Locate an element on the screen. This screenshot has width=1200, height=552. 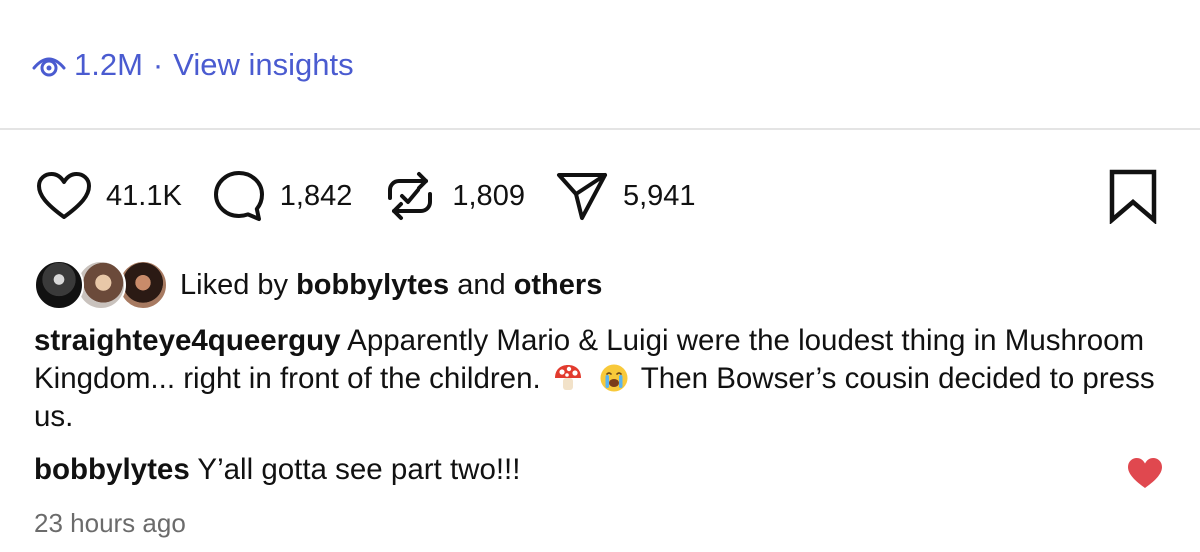
comment-button: 1,842 is located at coordinates (282, 196).